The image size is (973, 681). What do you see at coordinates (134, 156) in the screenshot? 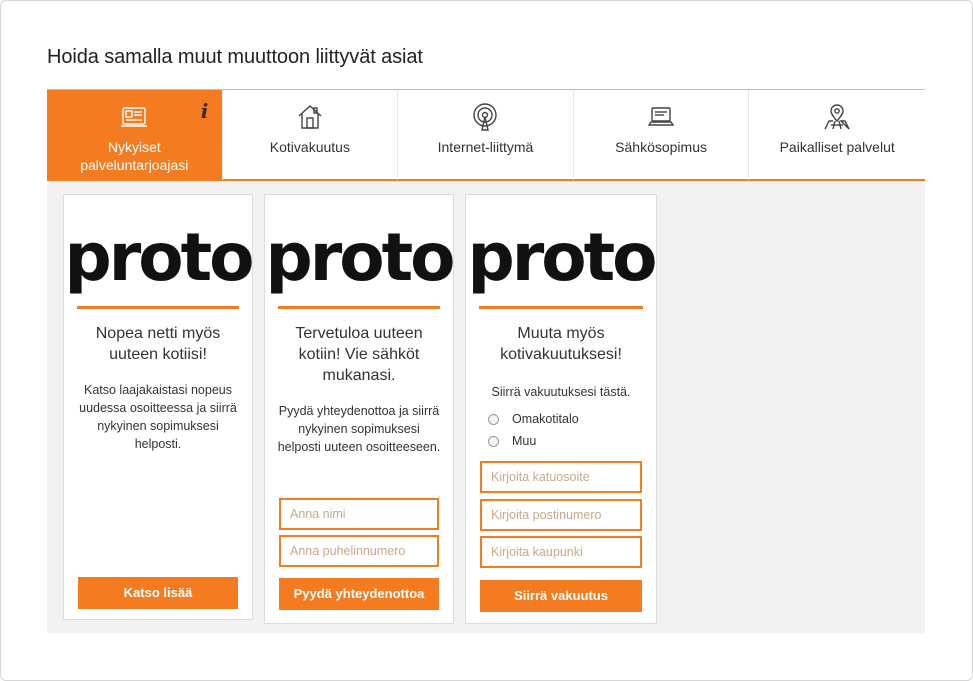
I see `tab-label: Nykyiset palveluntarjoajasi` at bounding box center [134, 156].